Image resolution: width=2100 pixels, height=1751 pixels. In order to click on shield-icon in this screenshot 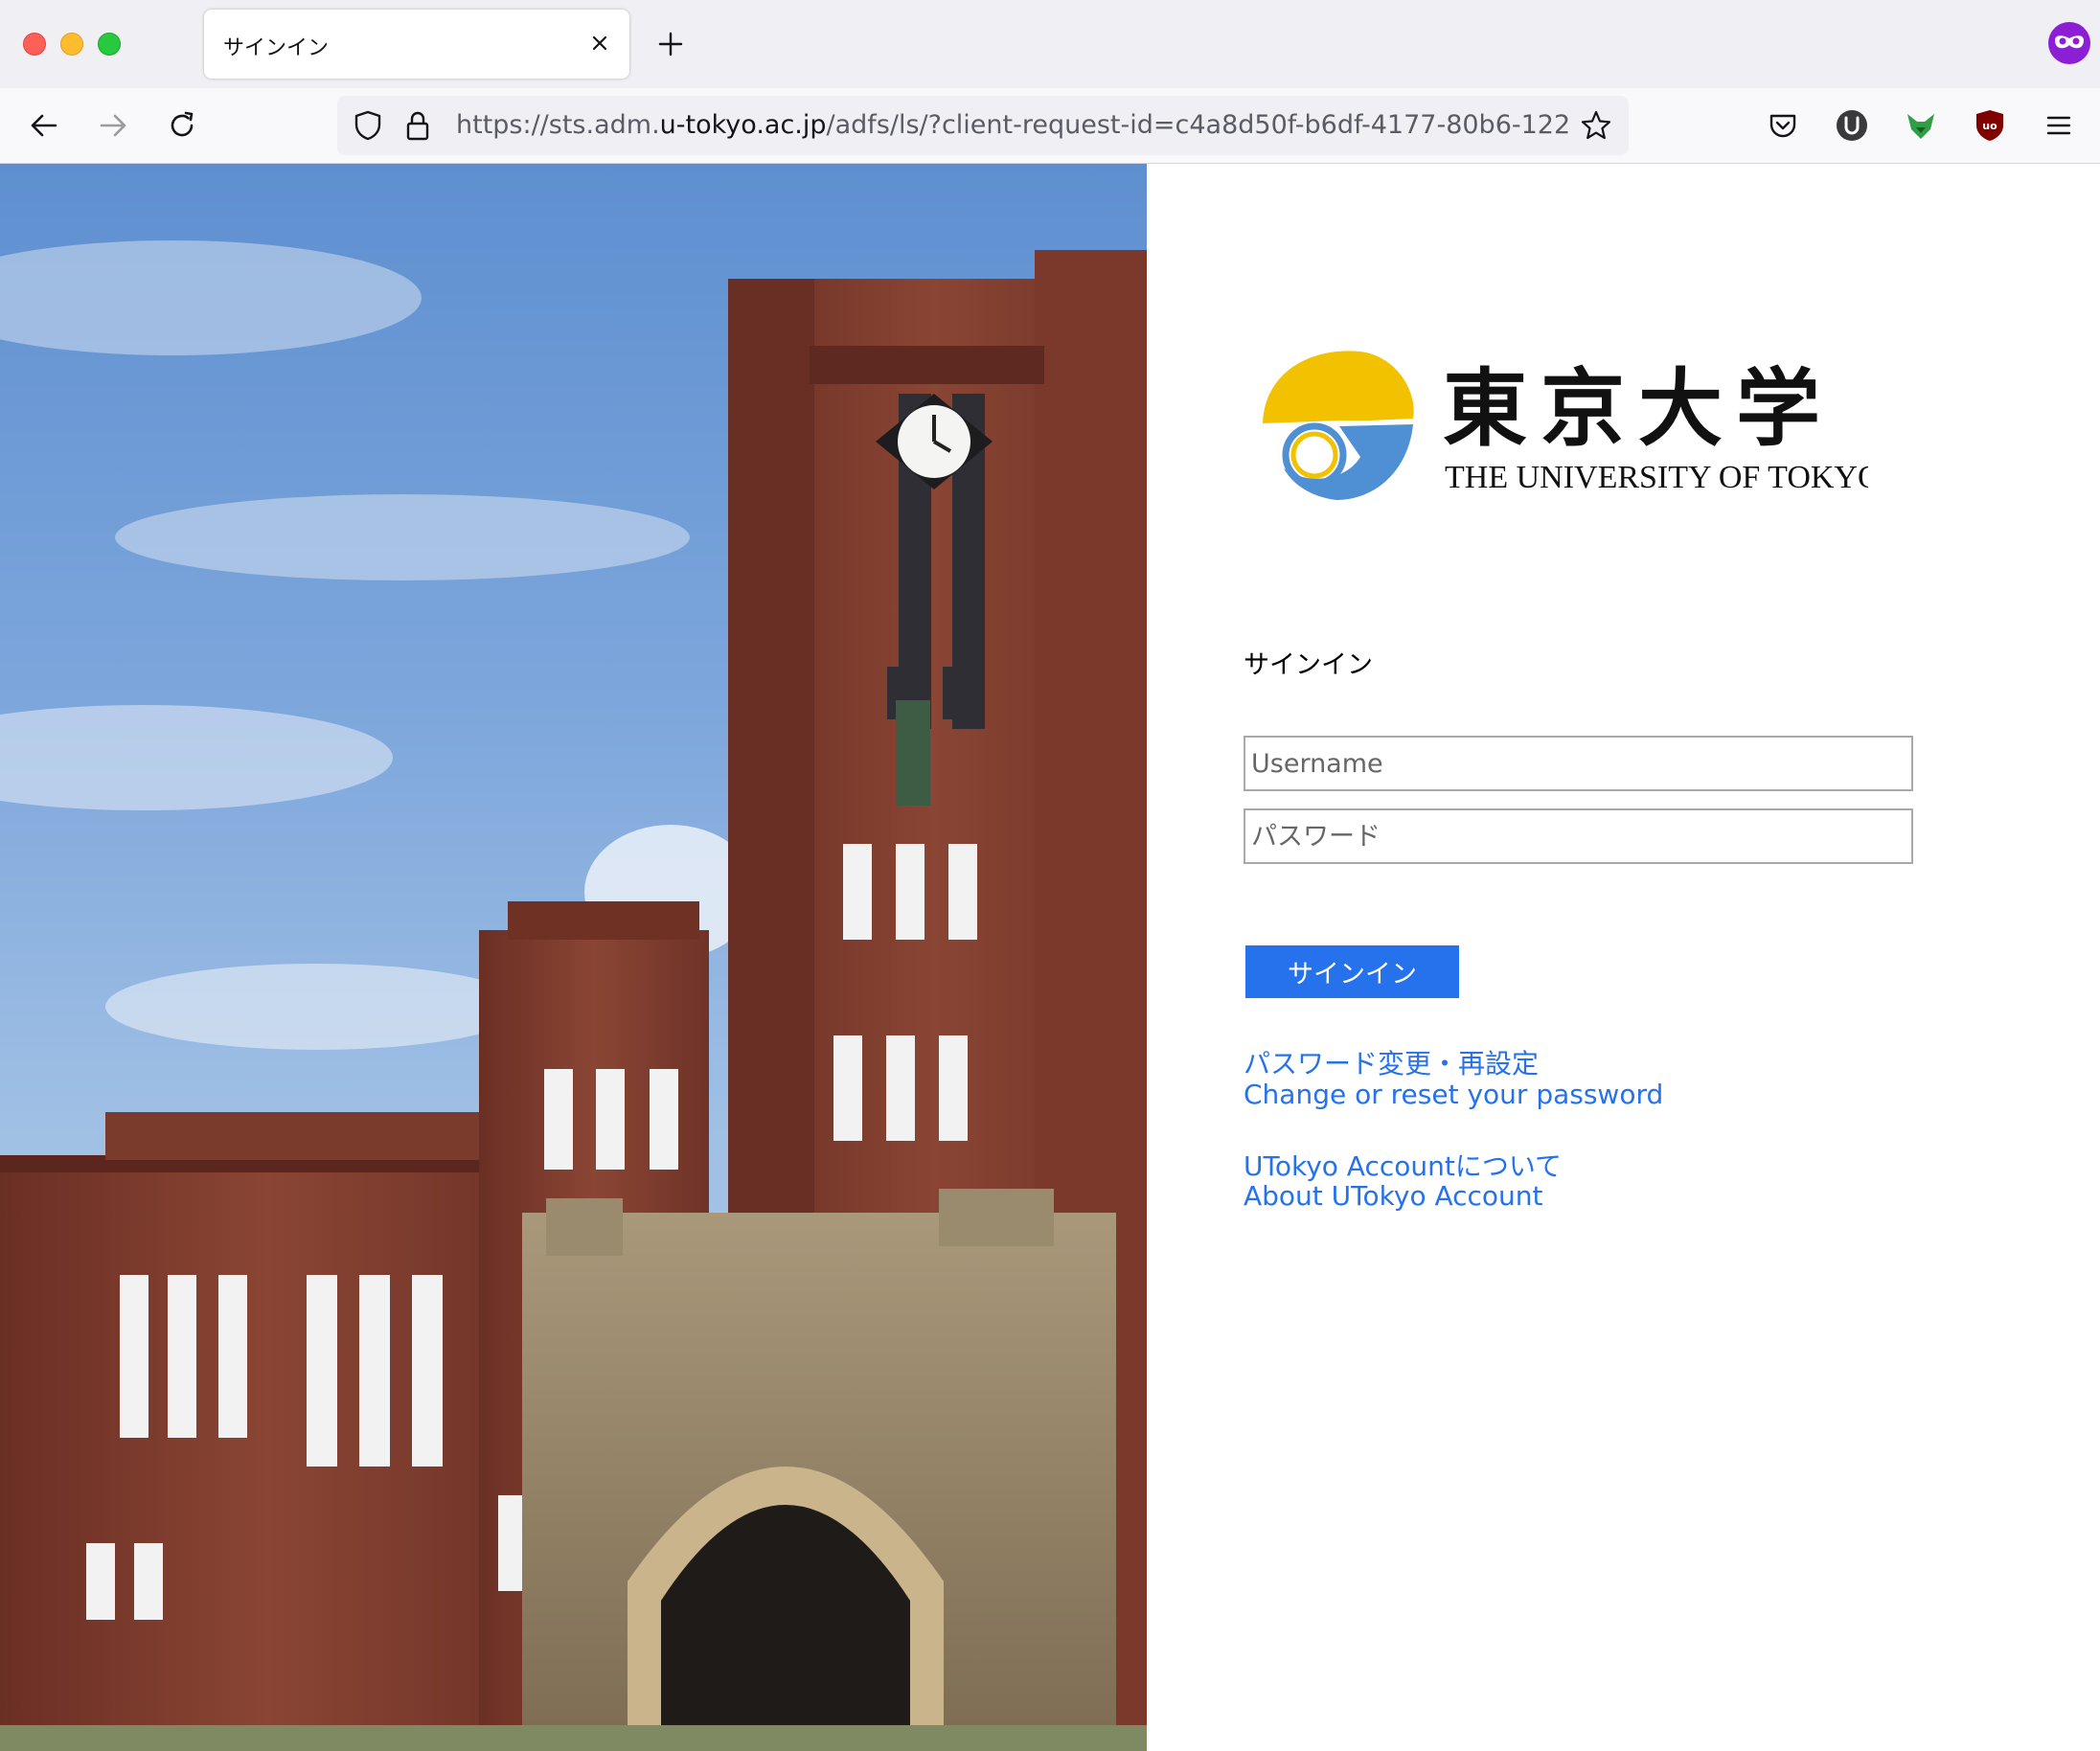, I will do `click(368, 125)`.